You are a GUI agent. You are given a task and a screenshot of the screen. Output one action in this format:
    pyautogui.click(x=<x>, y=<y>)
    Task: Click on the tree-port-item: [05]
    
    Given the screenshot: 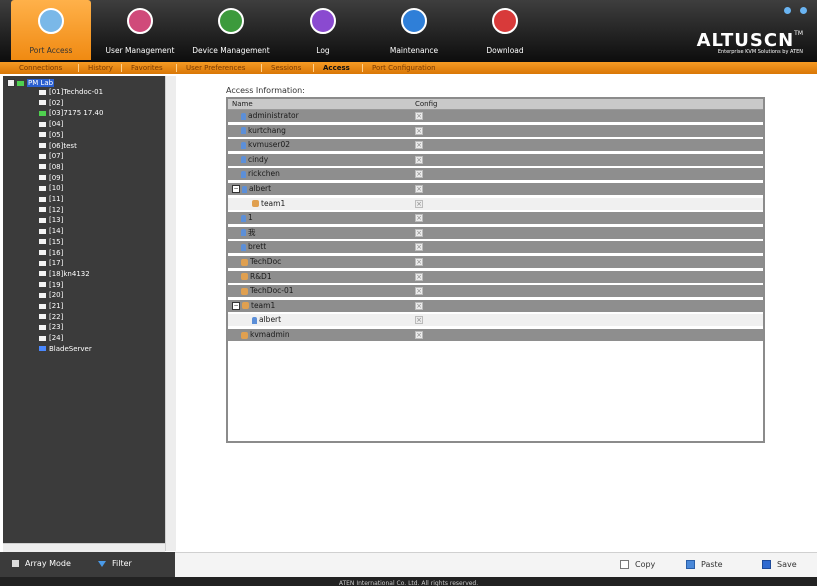 What is the action you would take?
    pyautogui.click(x=51, y=135)
    